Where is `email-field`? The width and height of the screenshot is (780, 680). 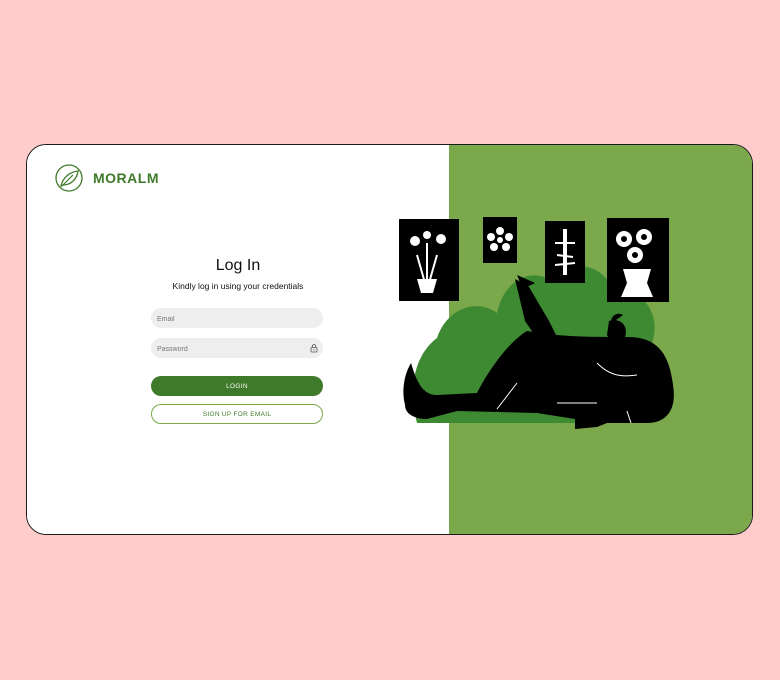 email-field is located at coordinates (237, 319).